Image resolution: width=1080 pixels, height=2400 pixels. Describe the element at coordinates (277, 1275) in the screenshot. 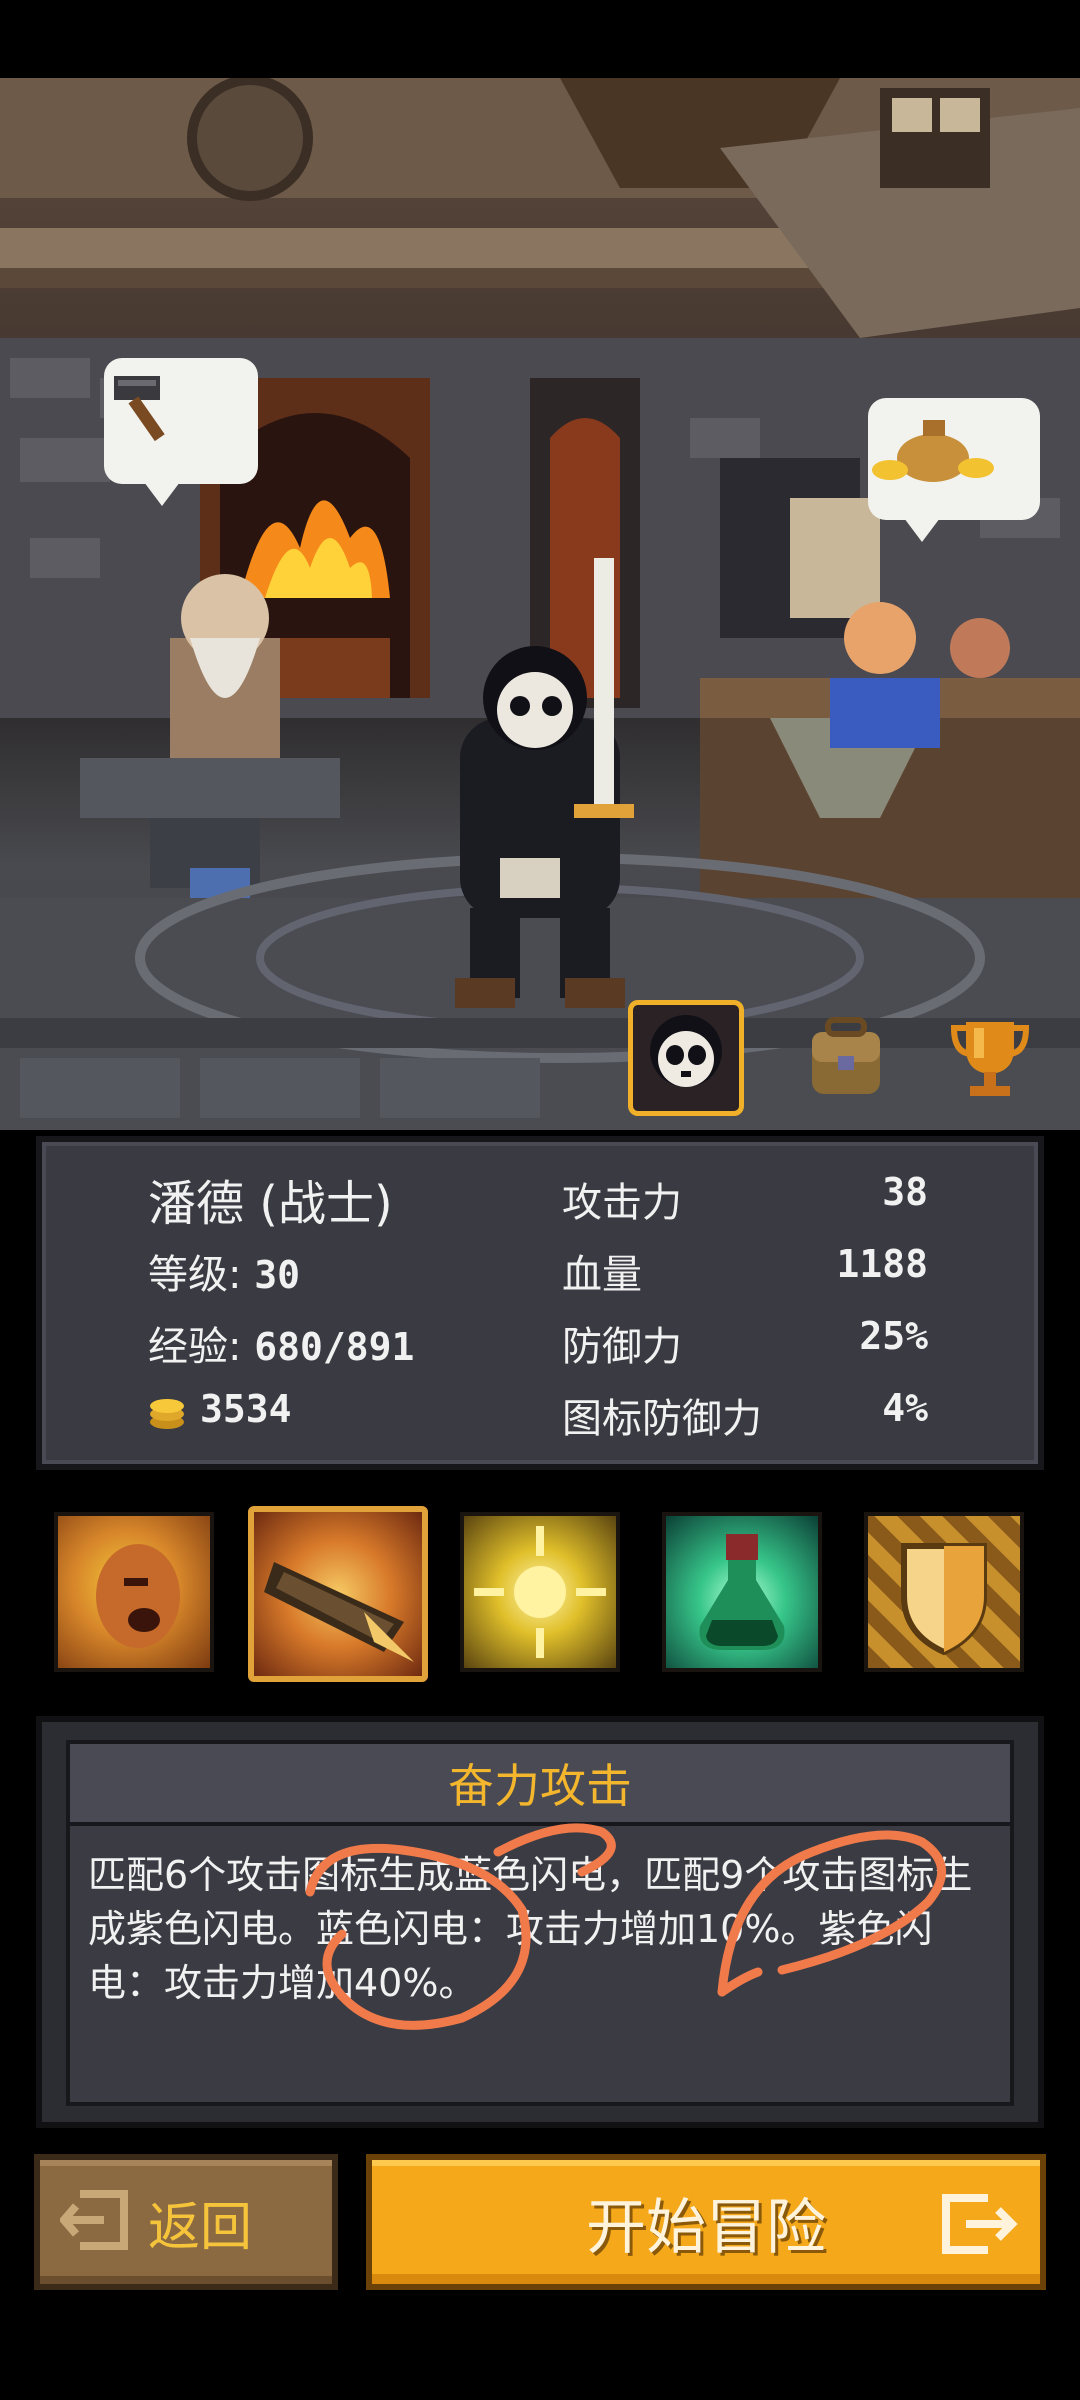

I see `level-value: 30` at that location.